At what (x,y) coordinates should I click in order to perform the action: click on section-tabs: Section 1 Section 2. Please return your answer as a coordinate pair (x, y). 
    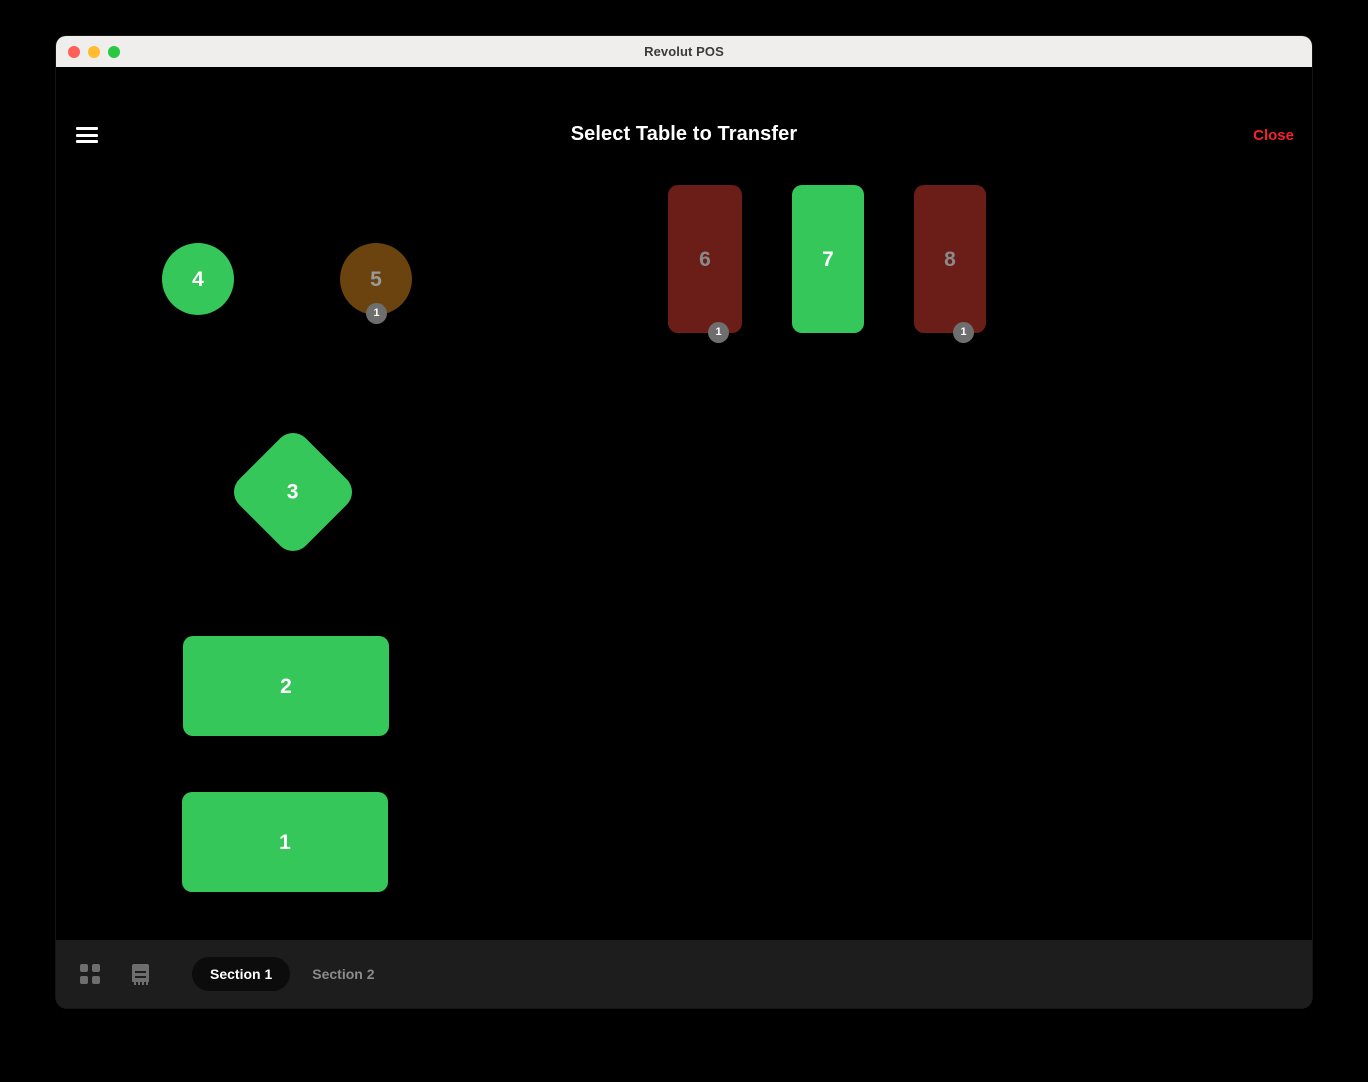
    Looking at the image, I should click on (292, 974).